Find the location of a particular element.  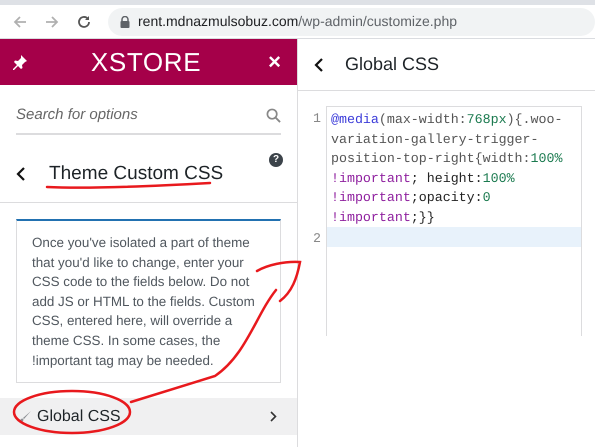

pin-icon is located at coordinates (20, 62).